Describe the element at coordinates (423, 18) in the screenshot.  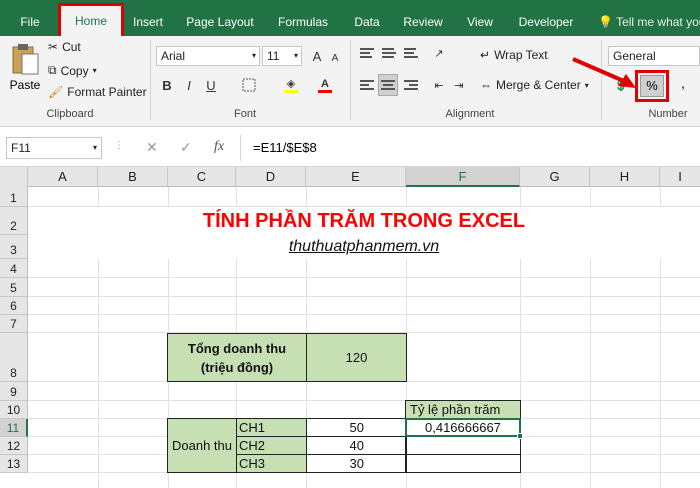
I see `tab-review: Review` at that location.